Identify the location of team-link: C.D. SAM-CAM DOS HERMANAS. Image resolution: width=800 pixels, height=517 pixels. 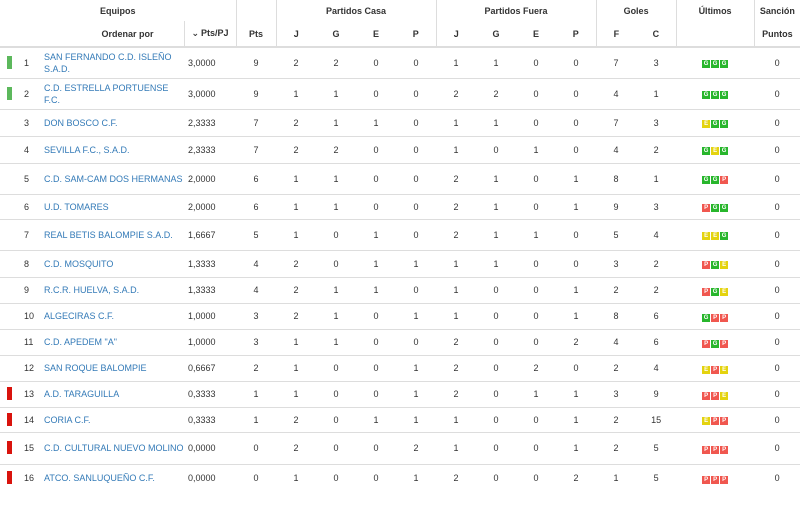
(113, 179).